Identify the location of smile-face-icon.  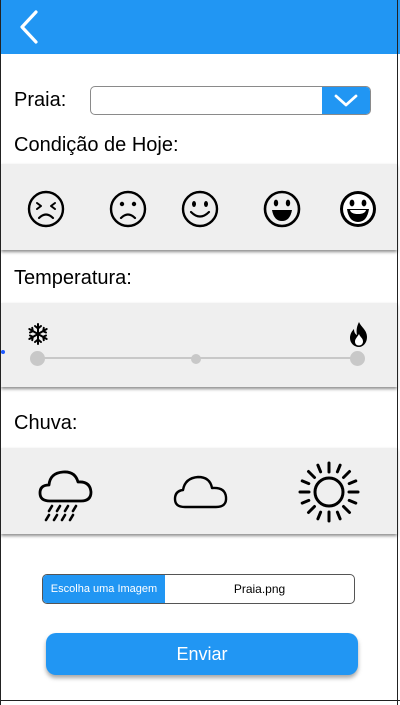
(200, 209).